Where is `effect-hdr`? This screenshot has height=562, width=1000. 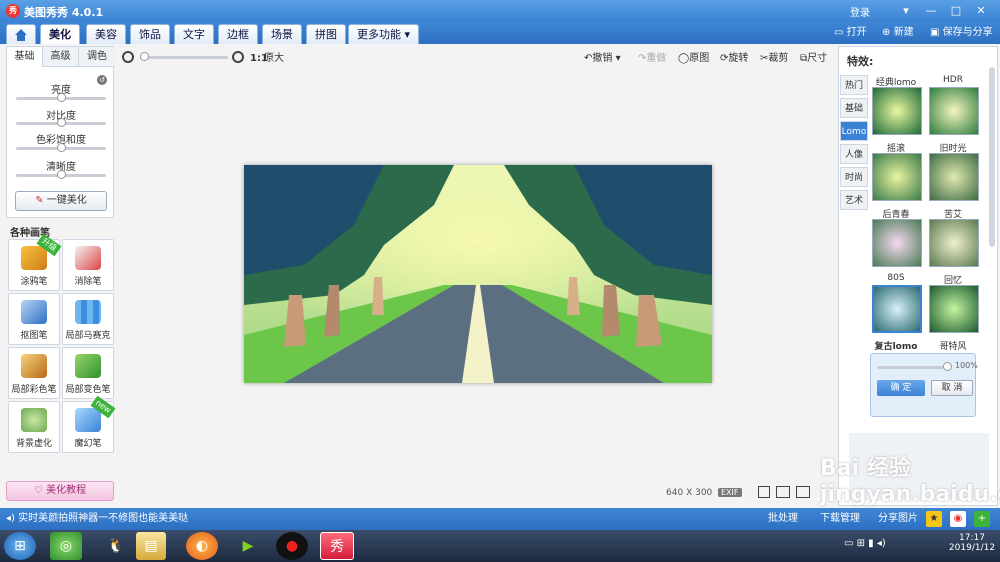
effect-hdr is located at coordinates (954, 111).